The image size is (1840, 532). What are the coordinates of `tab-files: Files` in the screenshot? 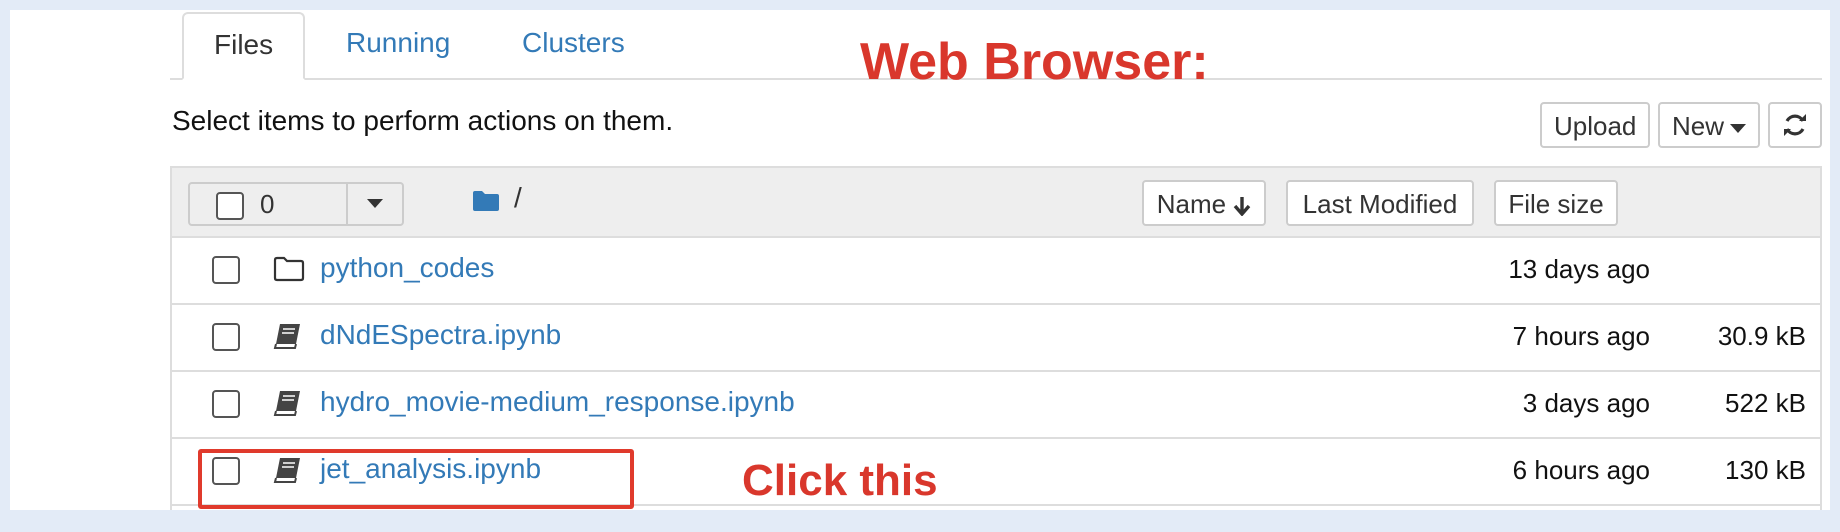 It's located at (244, 46).